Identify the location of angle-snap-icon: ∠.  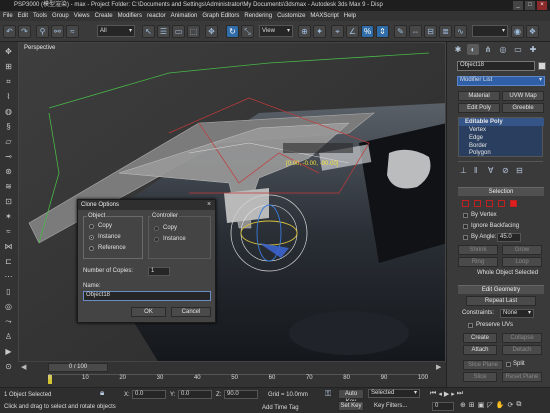
(352, 31).